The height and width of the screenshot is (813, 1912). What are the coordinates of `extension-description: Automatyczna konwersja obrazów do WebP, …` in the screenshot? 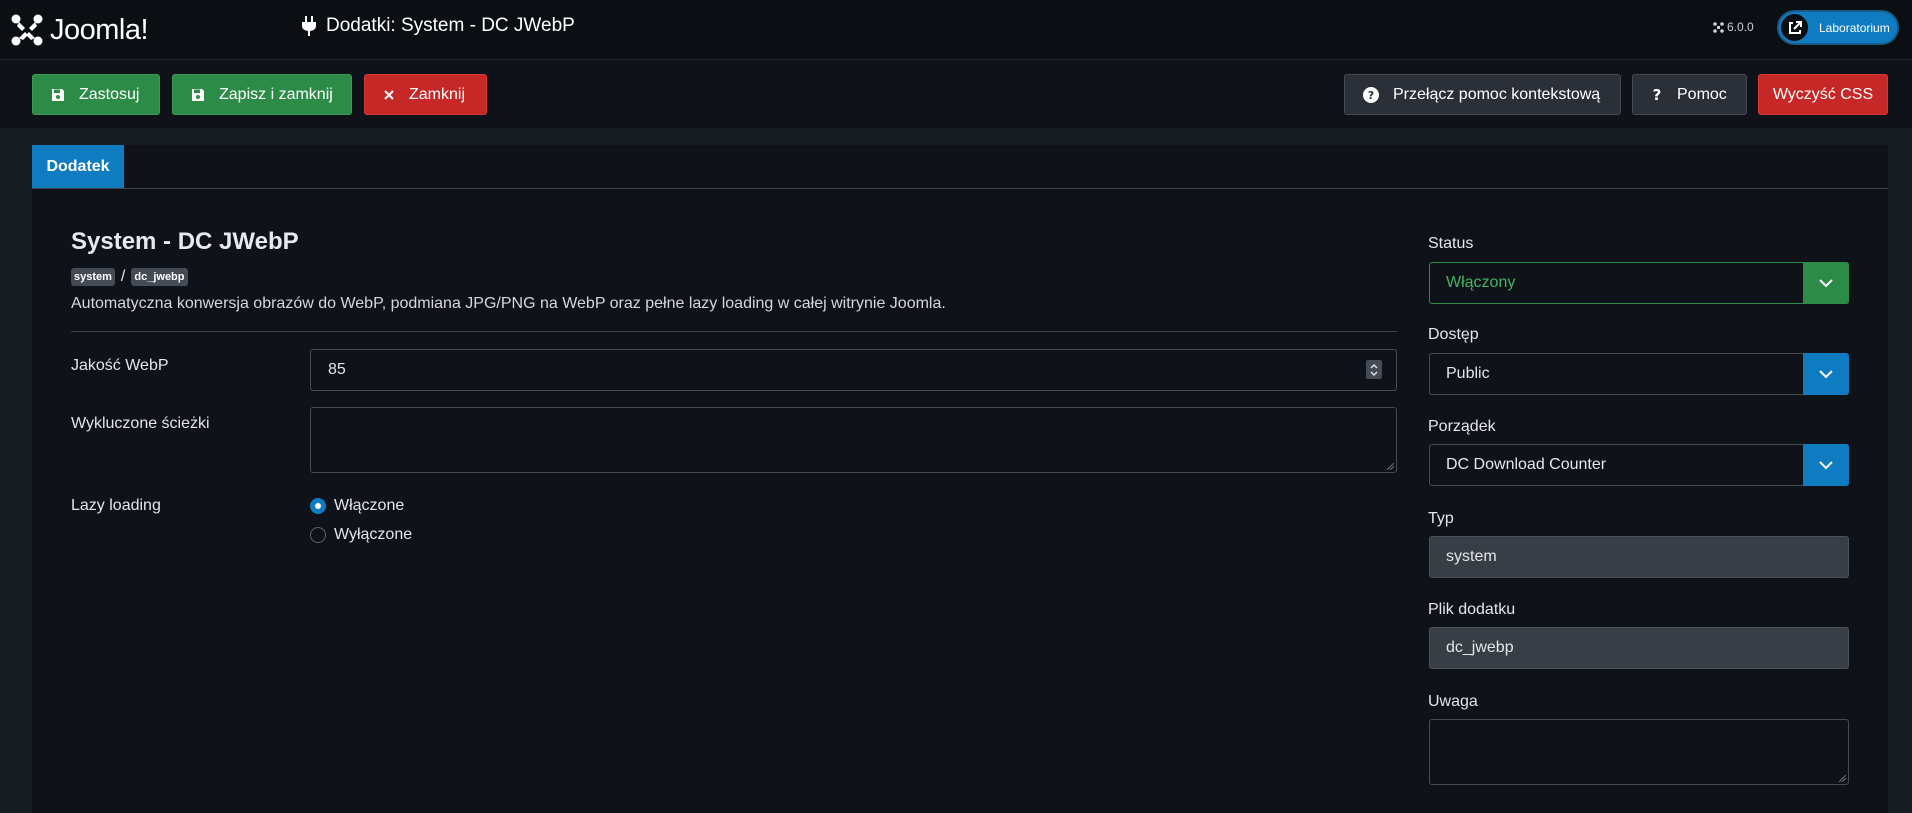 It's located at (508, 303).